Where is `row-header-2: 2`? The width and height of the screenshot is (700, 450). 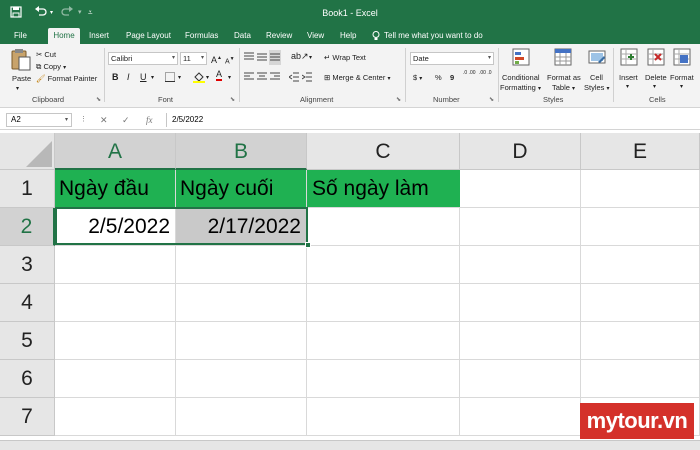 row-header-2: 2 is located at coordinates (27, 227).